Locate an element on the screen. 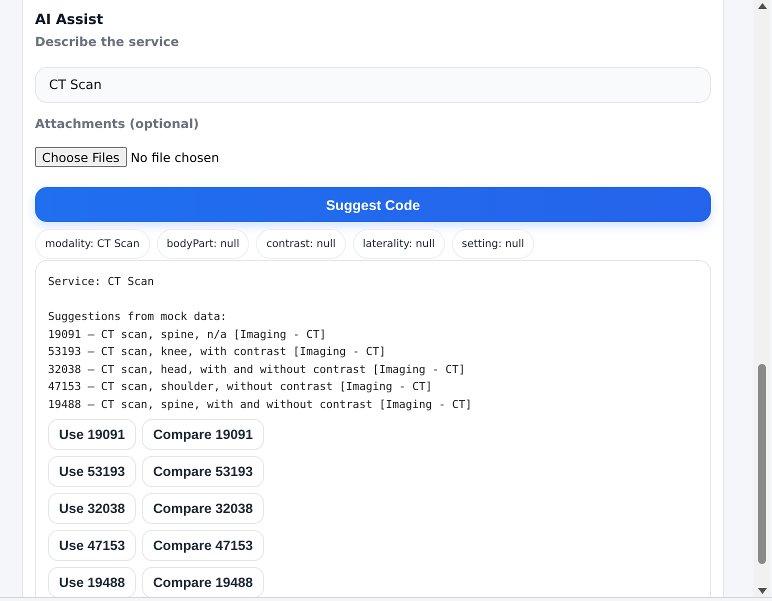  service-input-field: CT Scan is located at coordinates (373, 85).